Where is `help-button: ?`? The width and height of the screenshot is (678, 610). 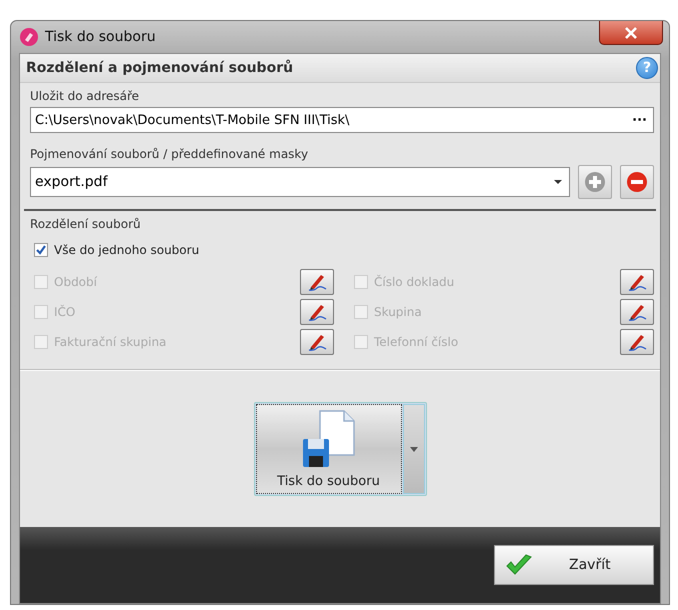
help-button: ? is located at coordinates (647, 68).